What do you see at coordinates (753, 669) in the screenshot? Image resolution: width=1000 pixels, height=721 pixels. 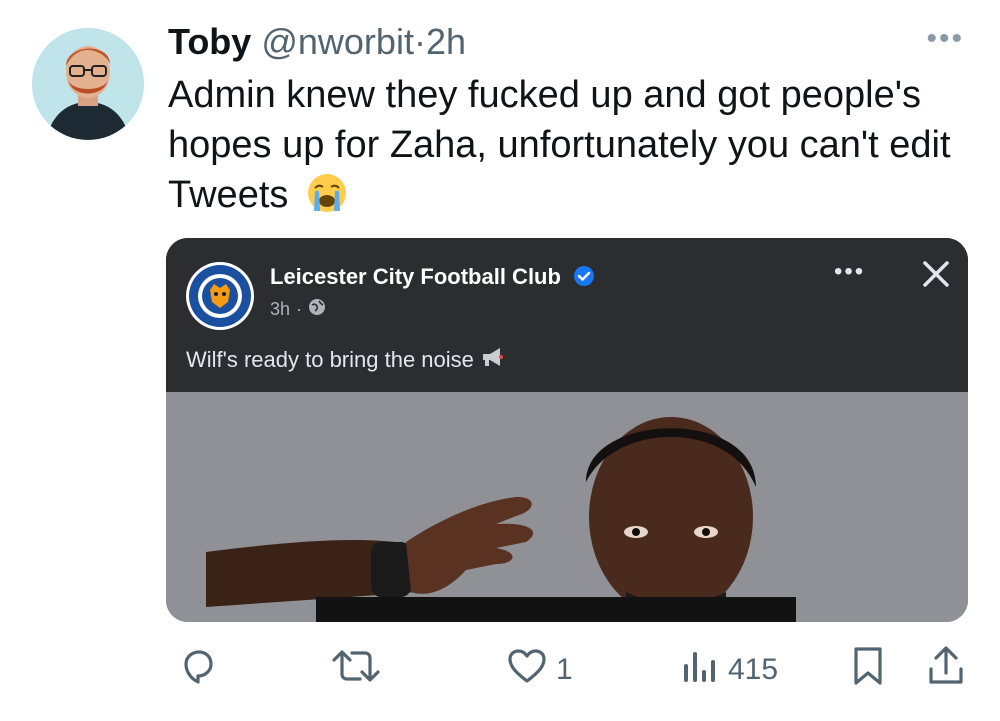 I see `views-count: 415` at bounding box center [753, 669].